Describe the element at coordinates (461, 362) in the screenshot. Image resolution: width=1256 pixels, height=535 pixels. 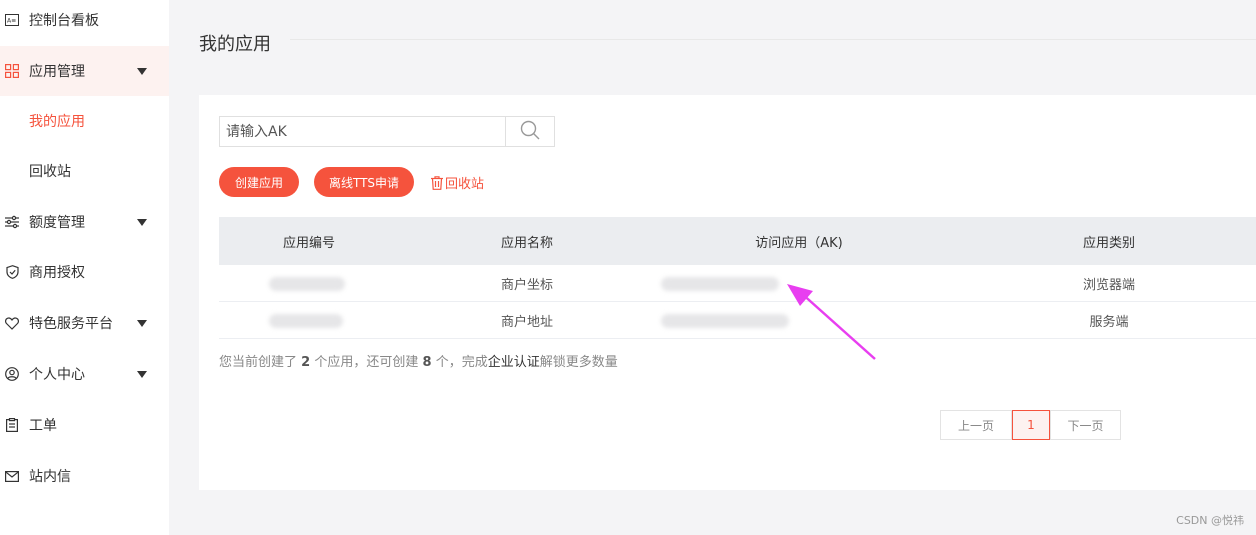
I see `summary-text: 个，完成` at that location.